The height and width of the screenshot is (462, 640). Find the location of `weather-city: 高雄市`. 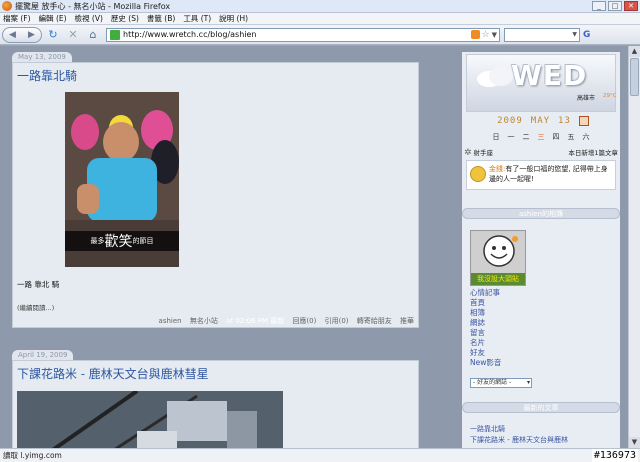

weather-city: 高雄市 is located at coordinates (586, 98).